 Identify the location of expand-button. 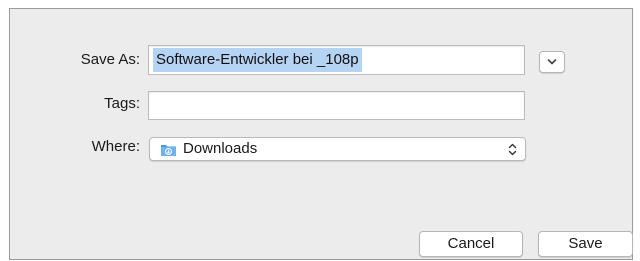
(552, 62).